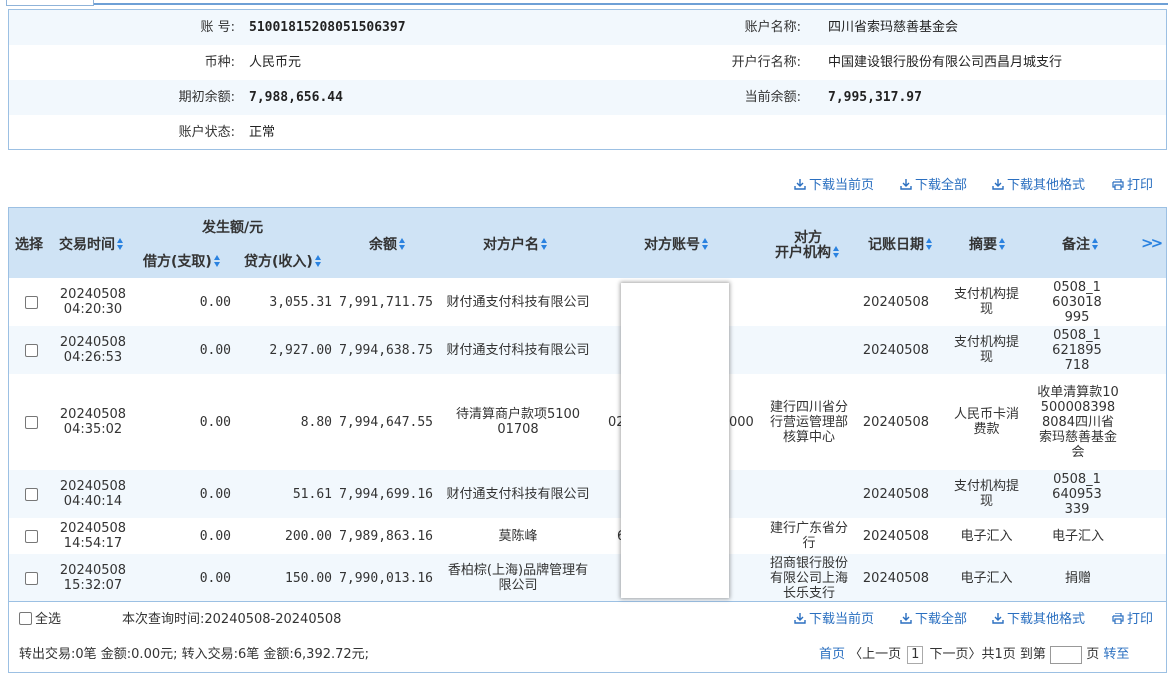 This screenshot has width=1172, height=675. Describe the element at coordinates (177, 262) in the screenshot. I see `header-debit-label: 借方(支取)` at that location.